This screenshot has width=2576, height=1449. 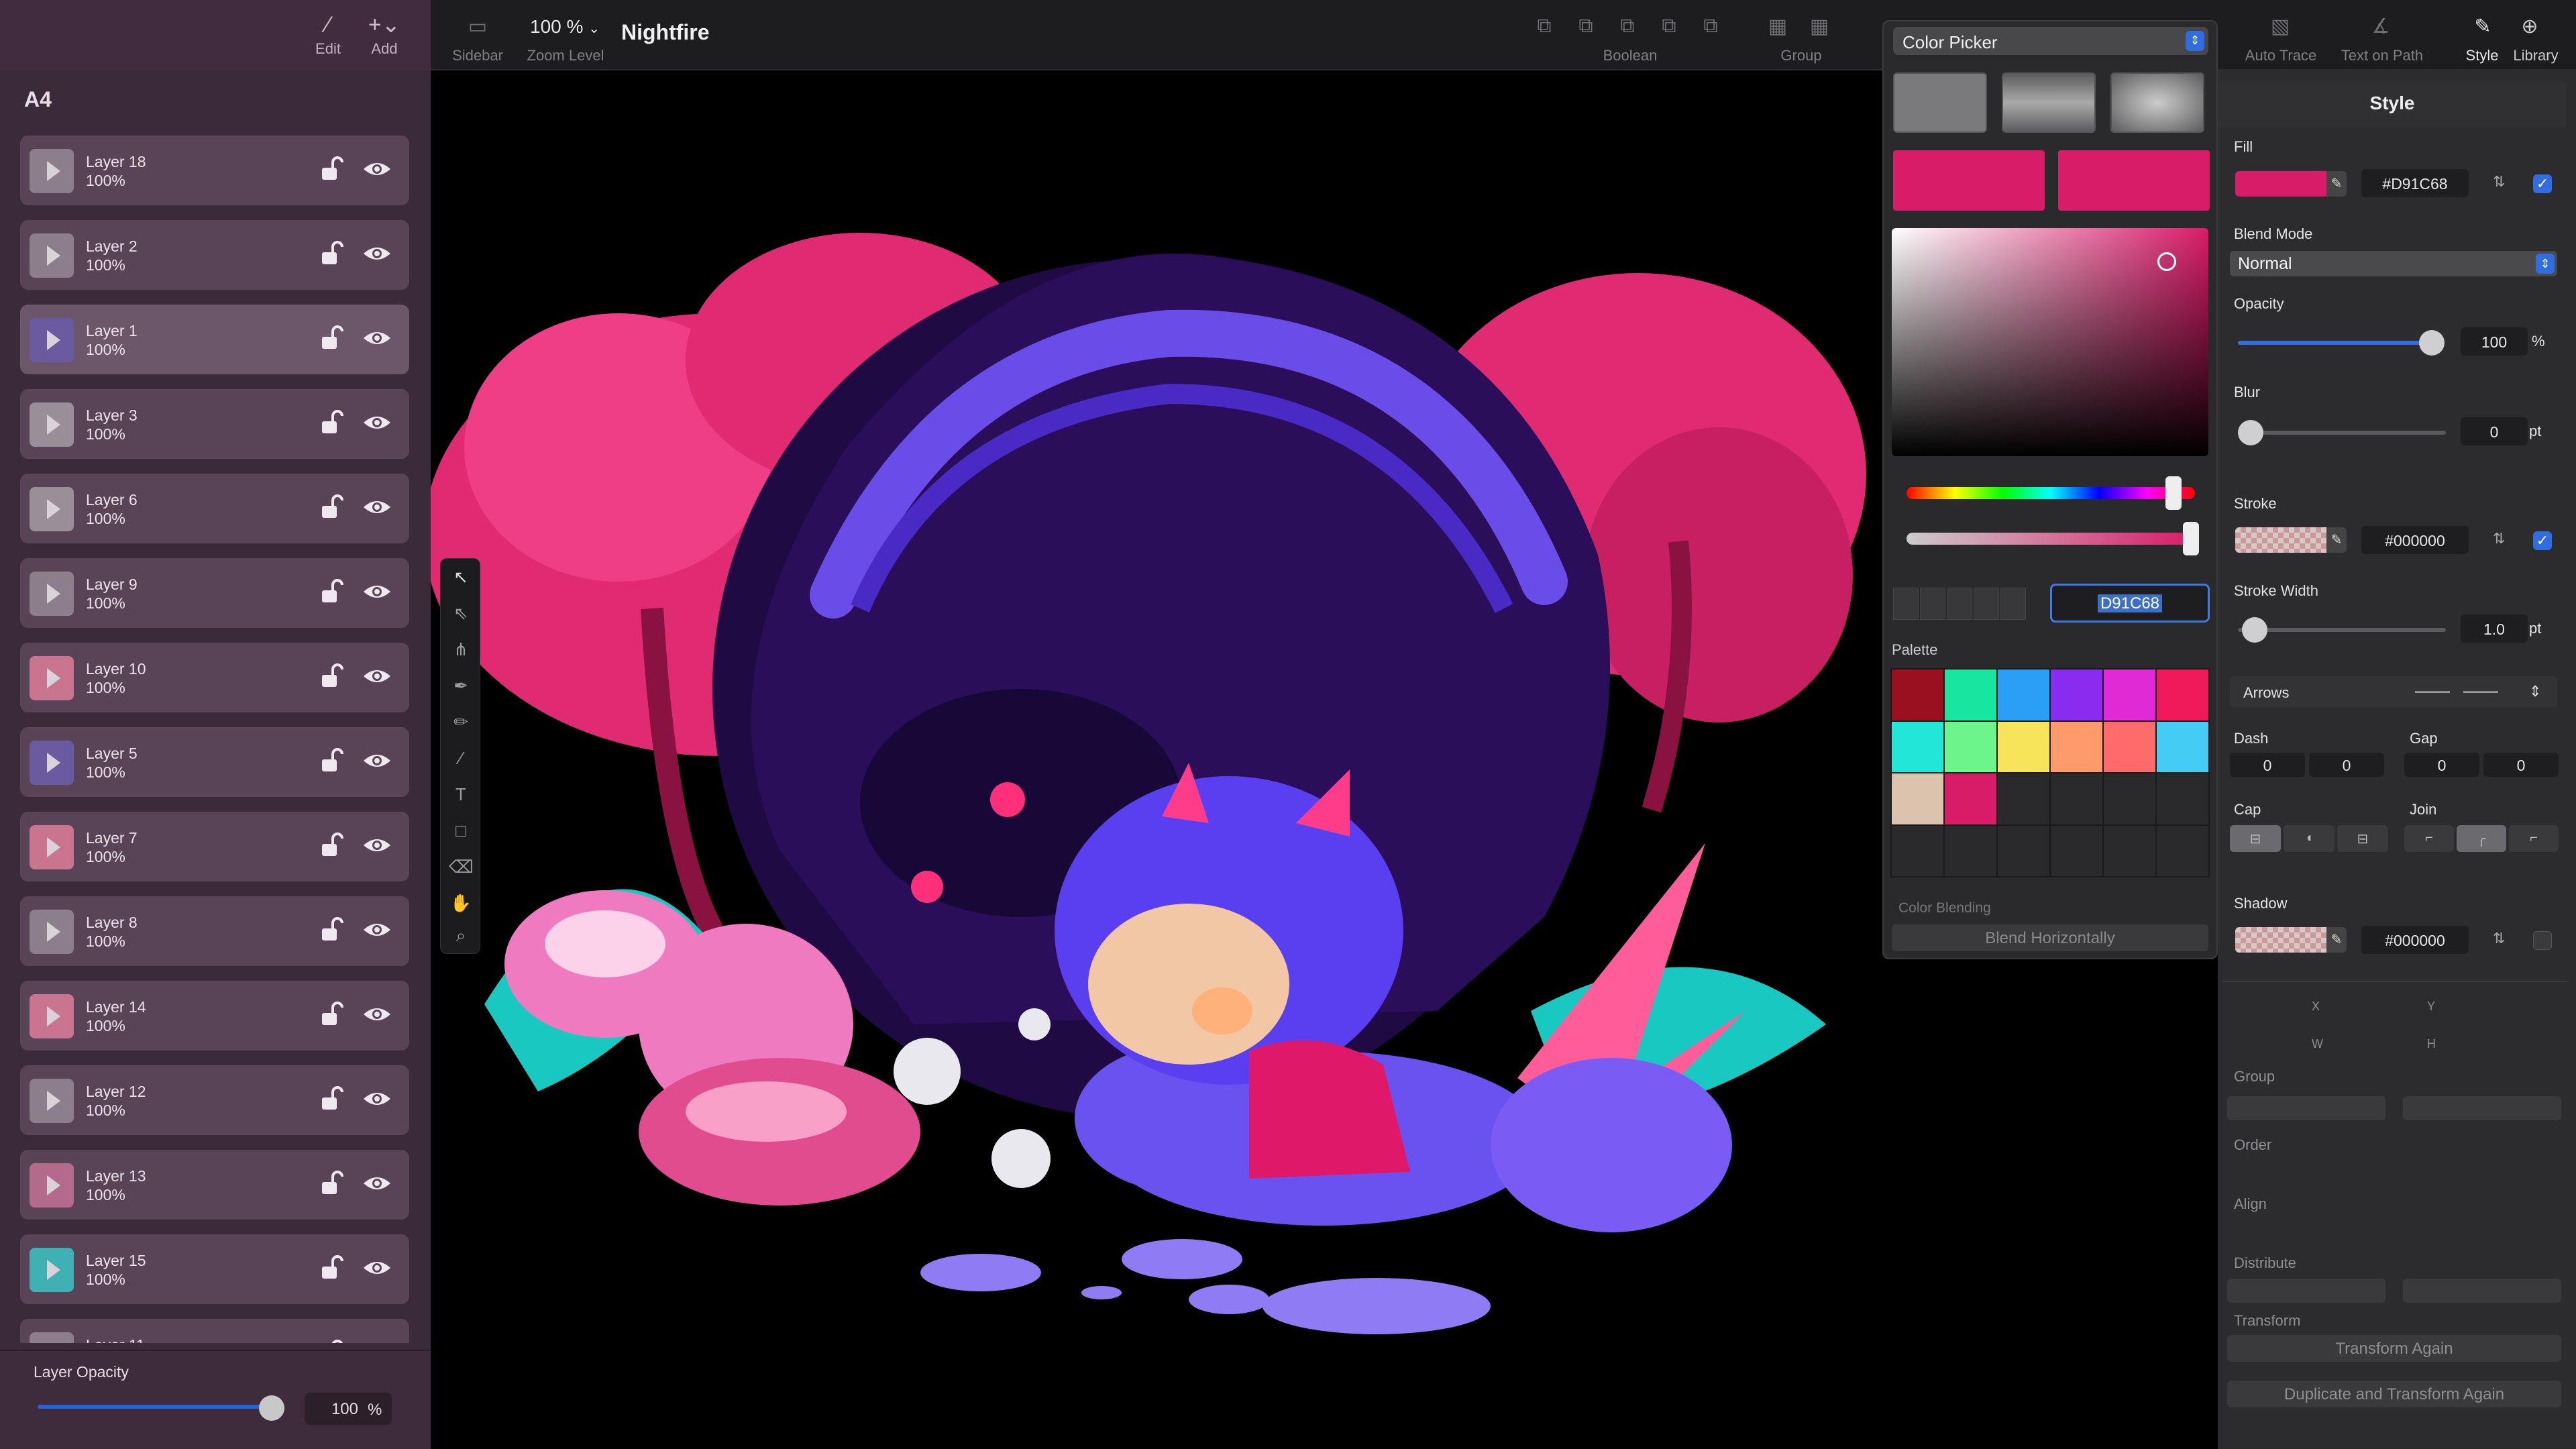 I want to click on blend-mode-select: Normal ⇕, so click(x=2393, y=263).